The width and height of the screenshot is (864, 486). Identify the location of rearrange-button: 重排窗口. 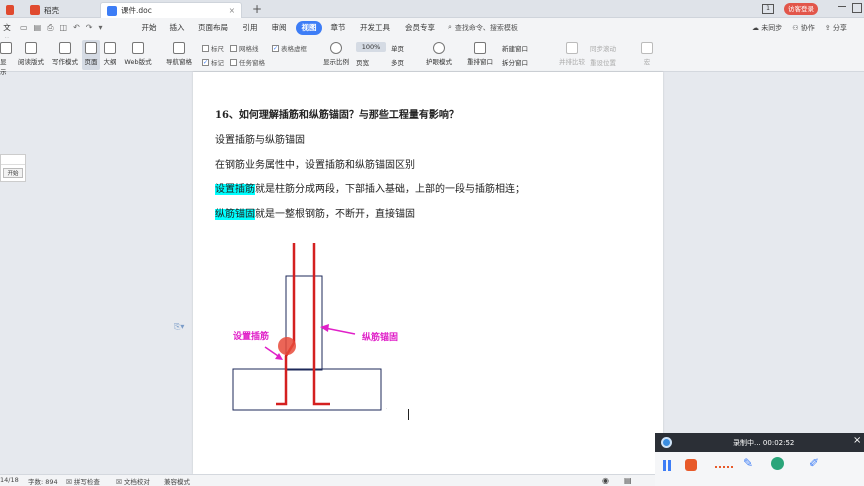
(480, 54).